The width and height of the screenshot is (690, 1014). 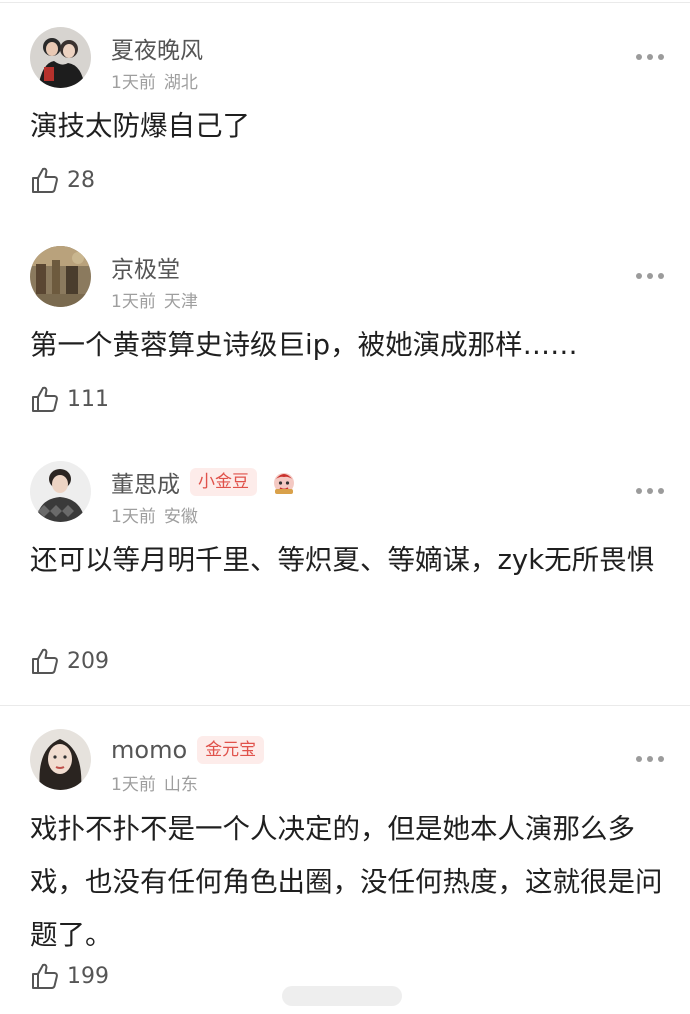 I want to click on watermark, so click(x=342, y=996).